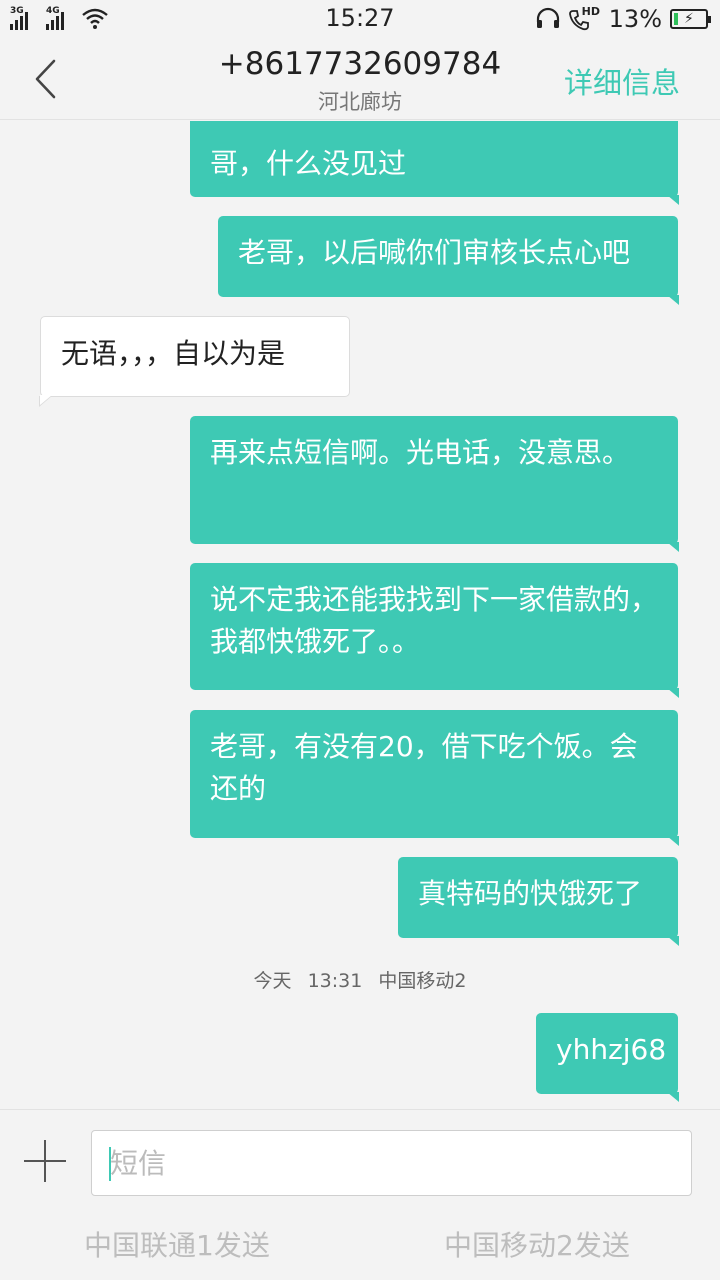 This screenshot has height=1280, width=720. I want to click on message-bubble-outgoing: 说不定我还能我找到下一家借款的，我都快饿死了。。, so click(434, 630).